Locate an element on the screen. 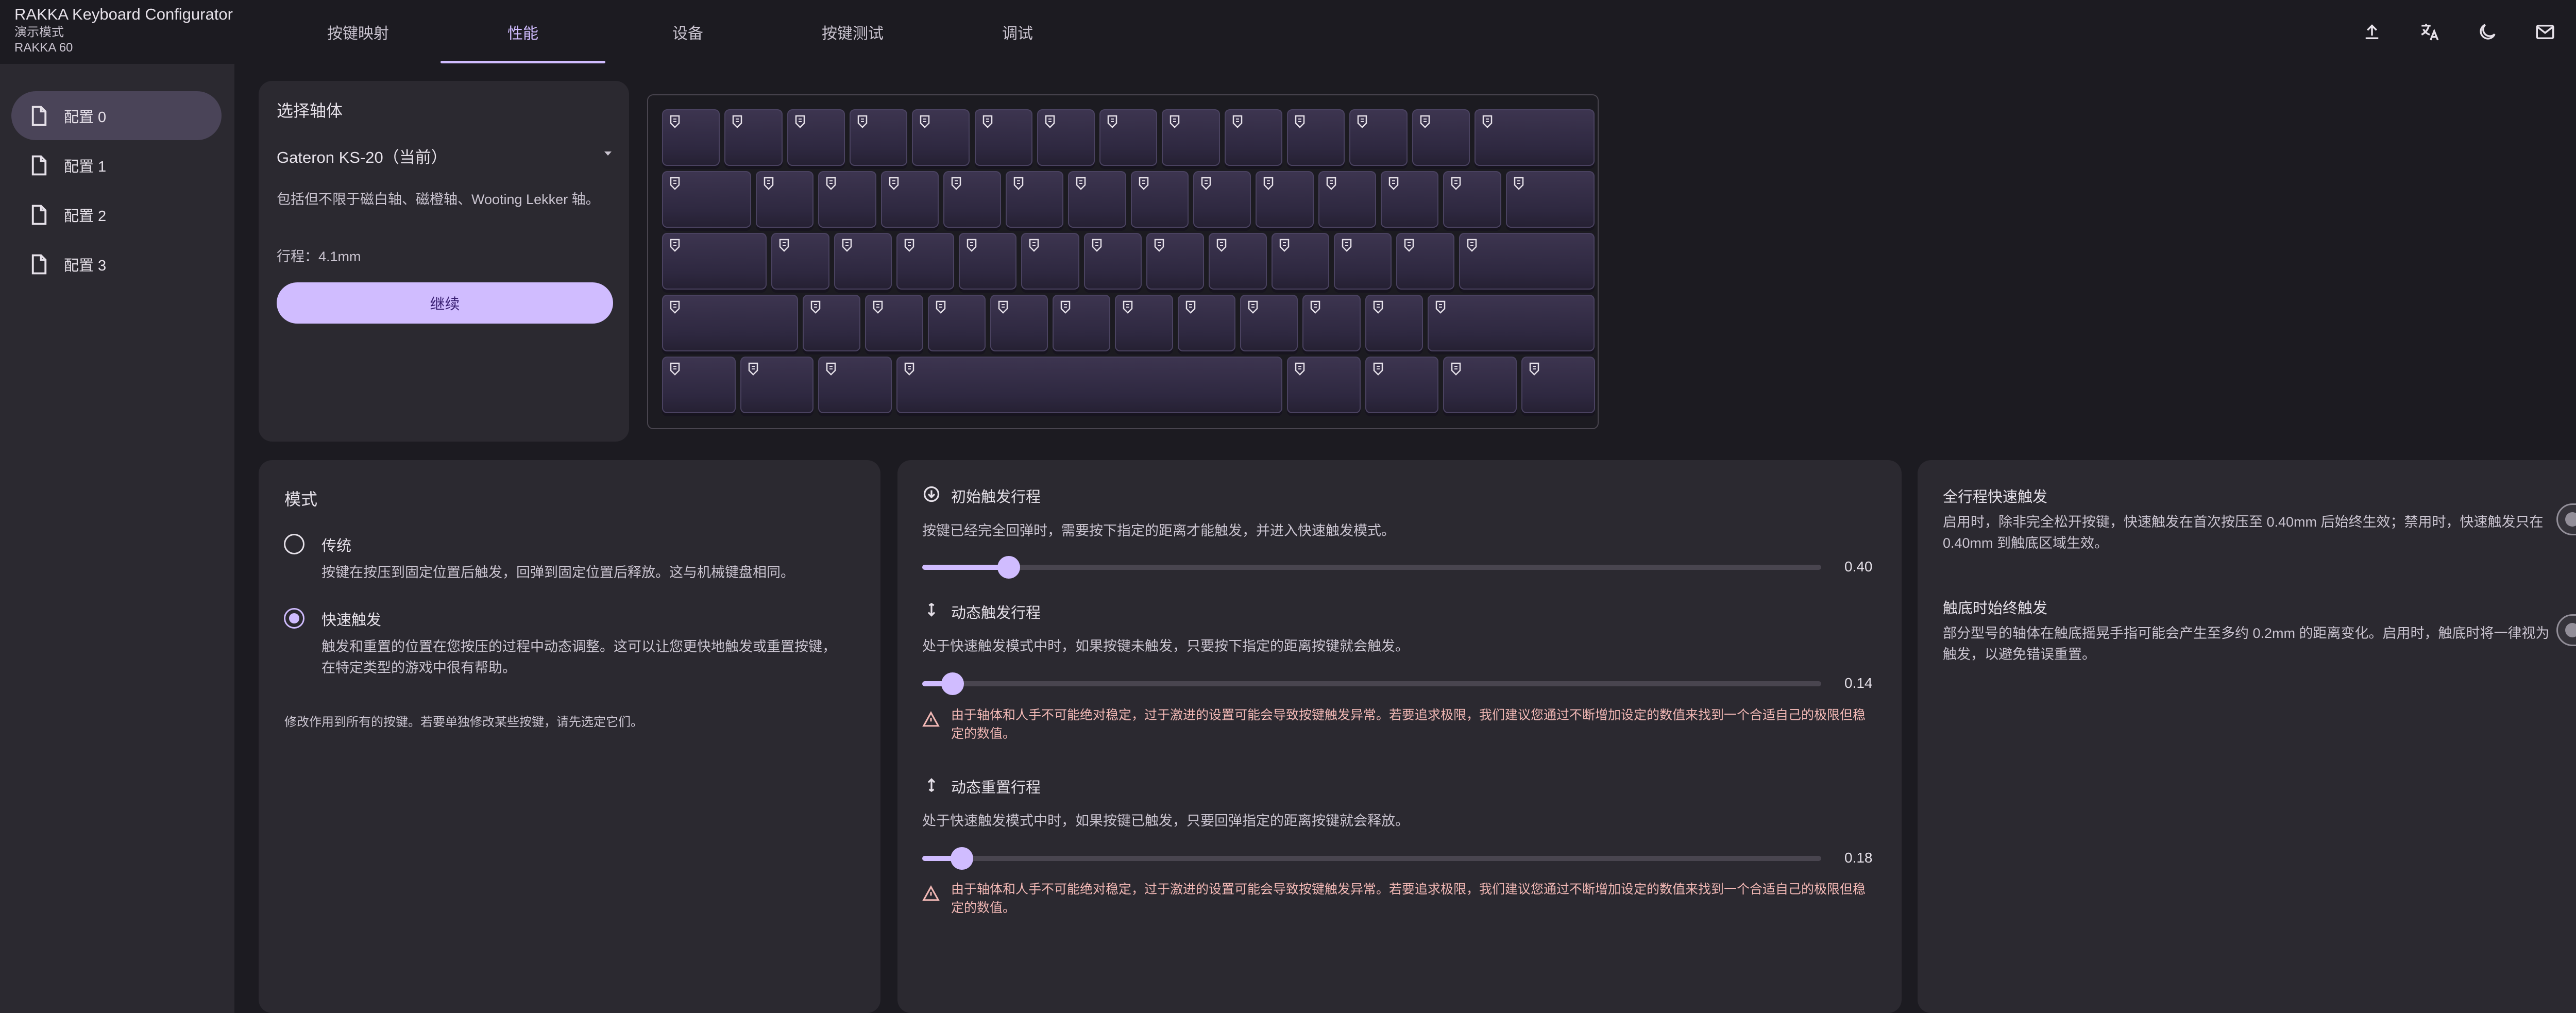  key-r3-c0 is located at coordinates (730, 323).